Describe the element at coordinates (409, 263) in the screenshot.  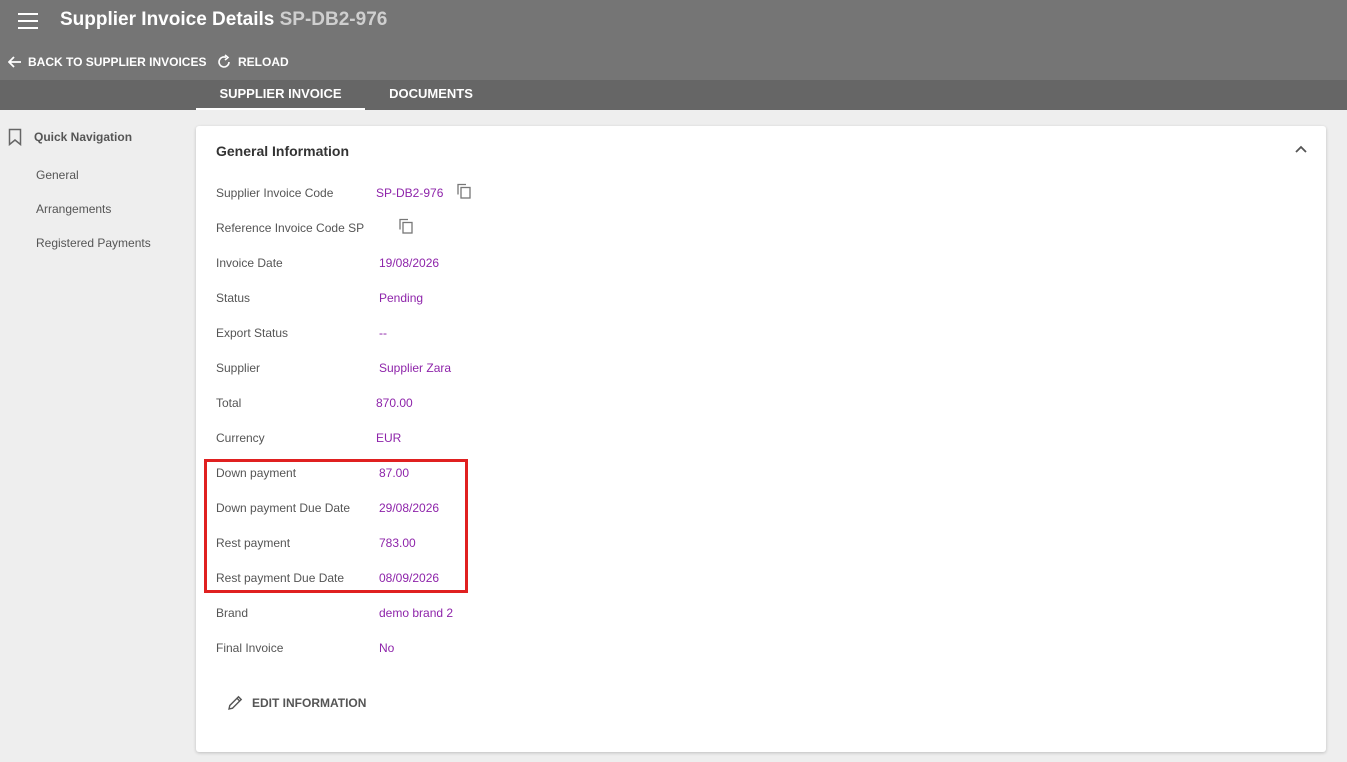
I see `field-value: 19/08/2026` at that location.